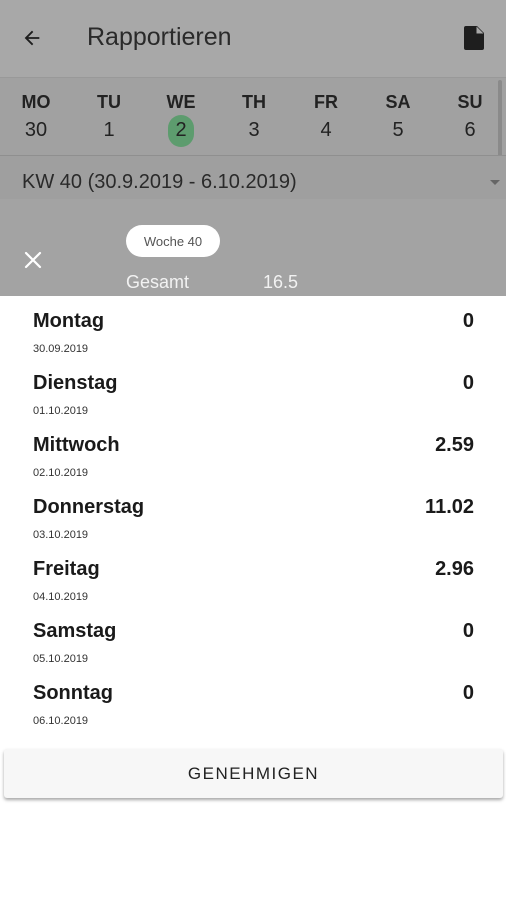  I want to click on arrow-left-icon, so click(32, 38).